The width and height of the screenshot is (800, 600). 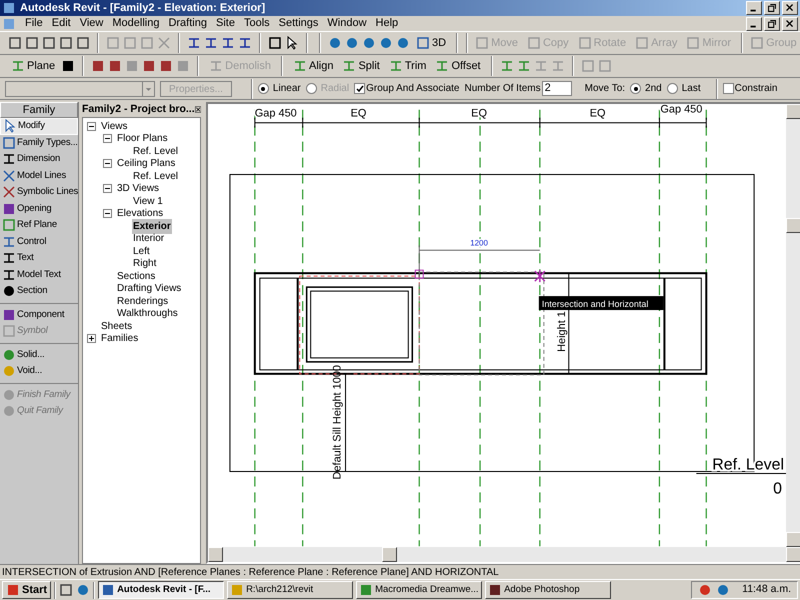 I want to click on checkbox-label: Constrain, so click(x=756, y=89).